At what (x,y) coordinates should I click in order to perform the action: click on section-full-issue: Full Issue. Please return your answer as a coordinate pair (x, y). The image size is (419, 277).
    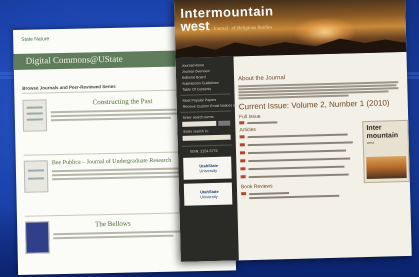
    Looking at the image, I should click on (250, 117).